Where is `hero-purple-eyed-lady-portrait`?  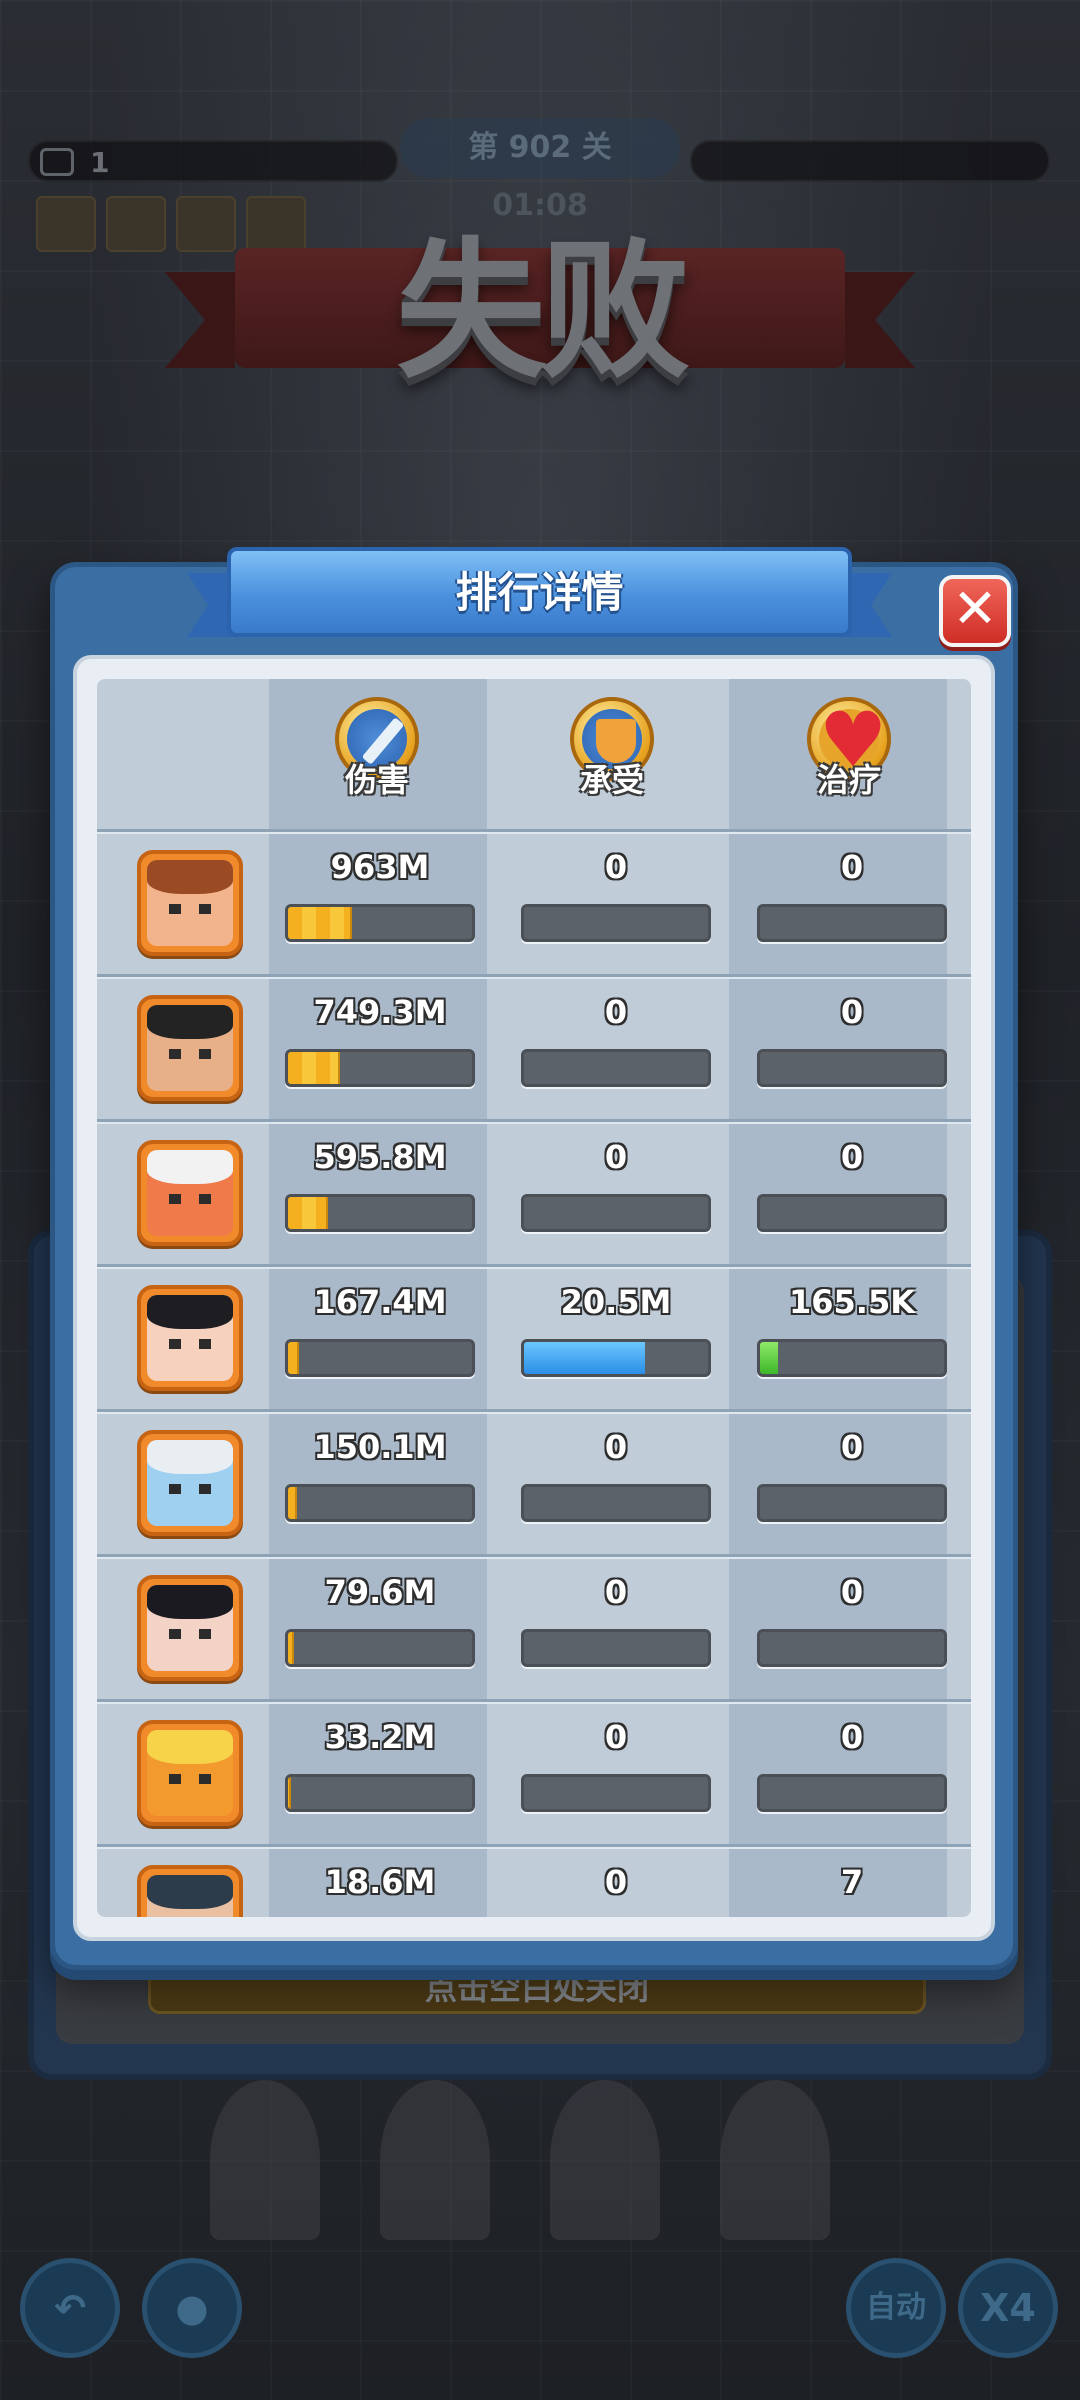 hero-purple-eyed-lady-portrait is located at coordinates (190, 1628).